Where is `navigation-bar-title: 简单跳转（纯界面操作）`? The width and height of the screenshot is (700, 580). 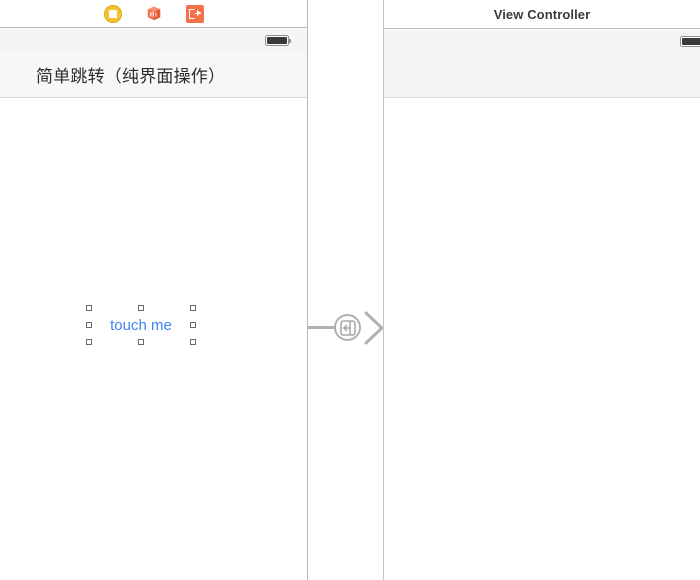 navigation-bar-title: 简单跳转（纯界面操作） is located at coordinates (131, 76).